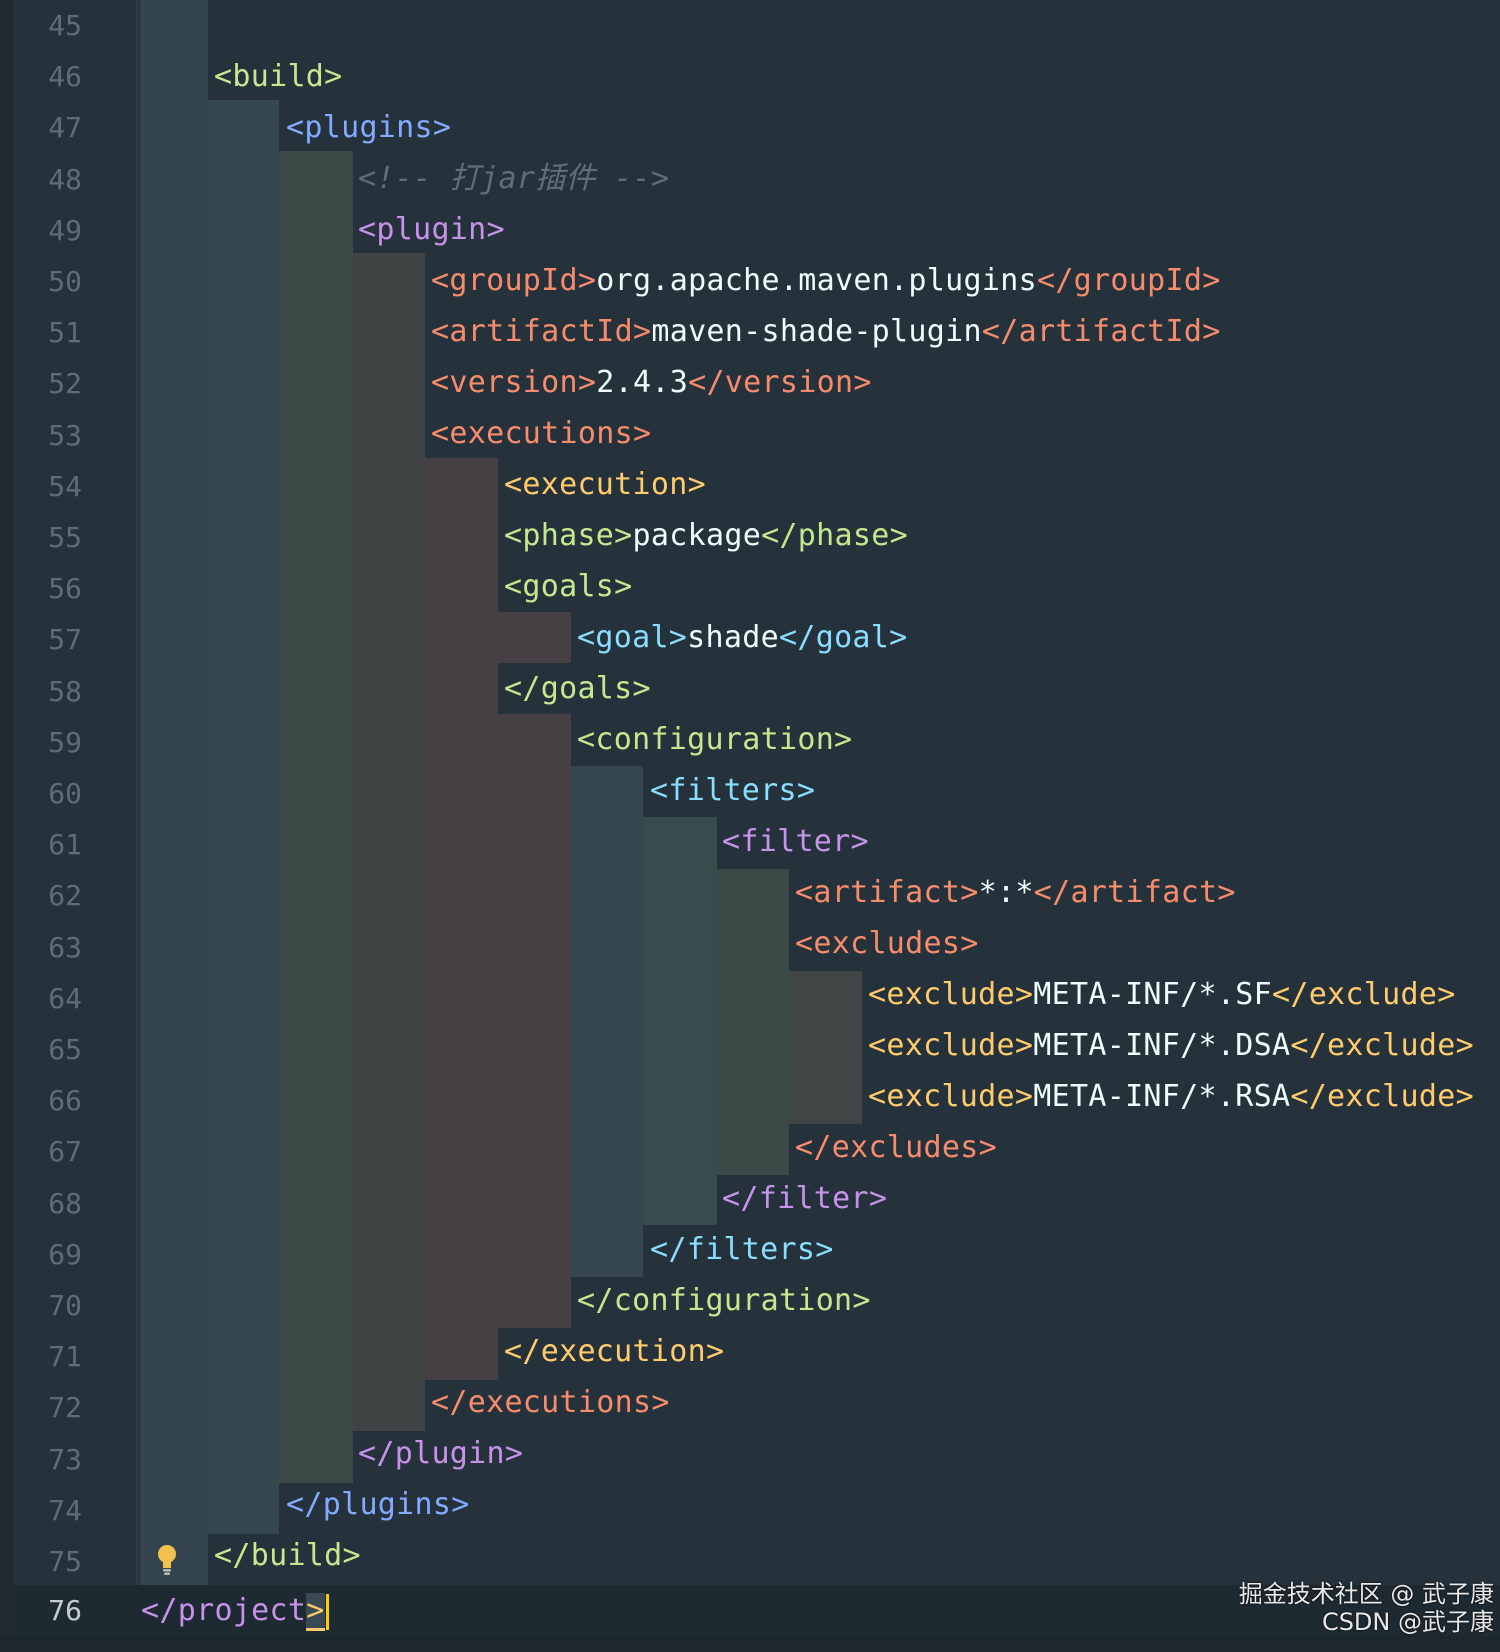 This screenshot has width=1500, height=1652. Describe the element at coordinates (513, 178) in the screenshot. I see `code-line-48: <!-- 打jar插件 -->` at that location.